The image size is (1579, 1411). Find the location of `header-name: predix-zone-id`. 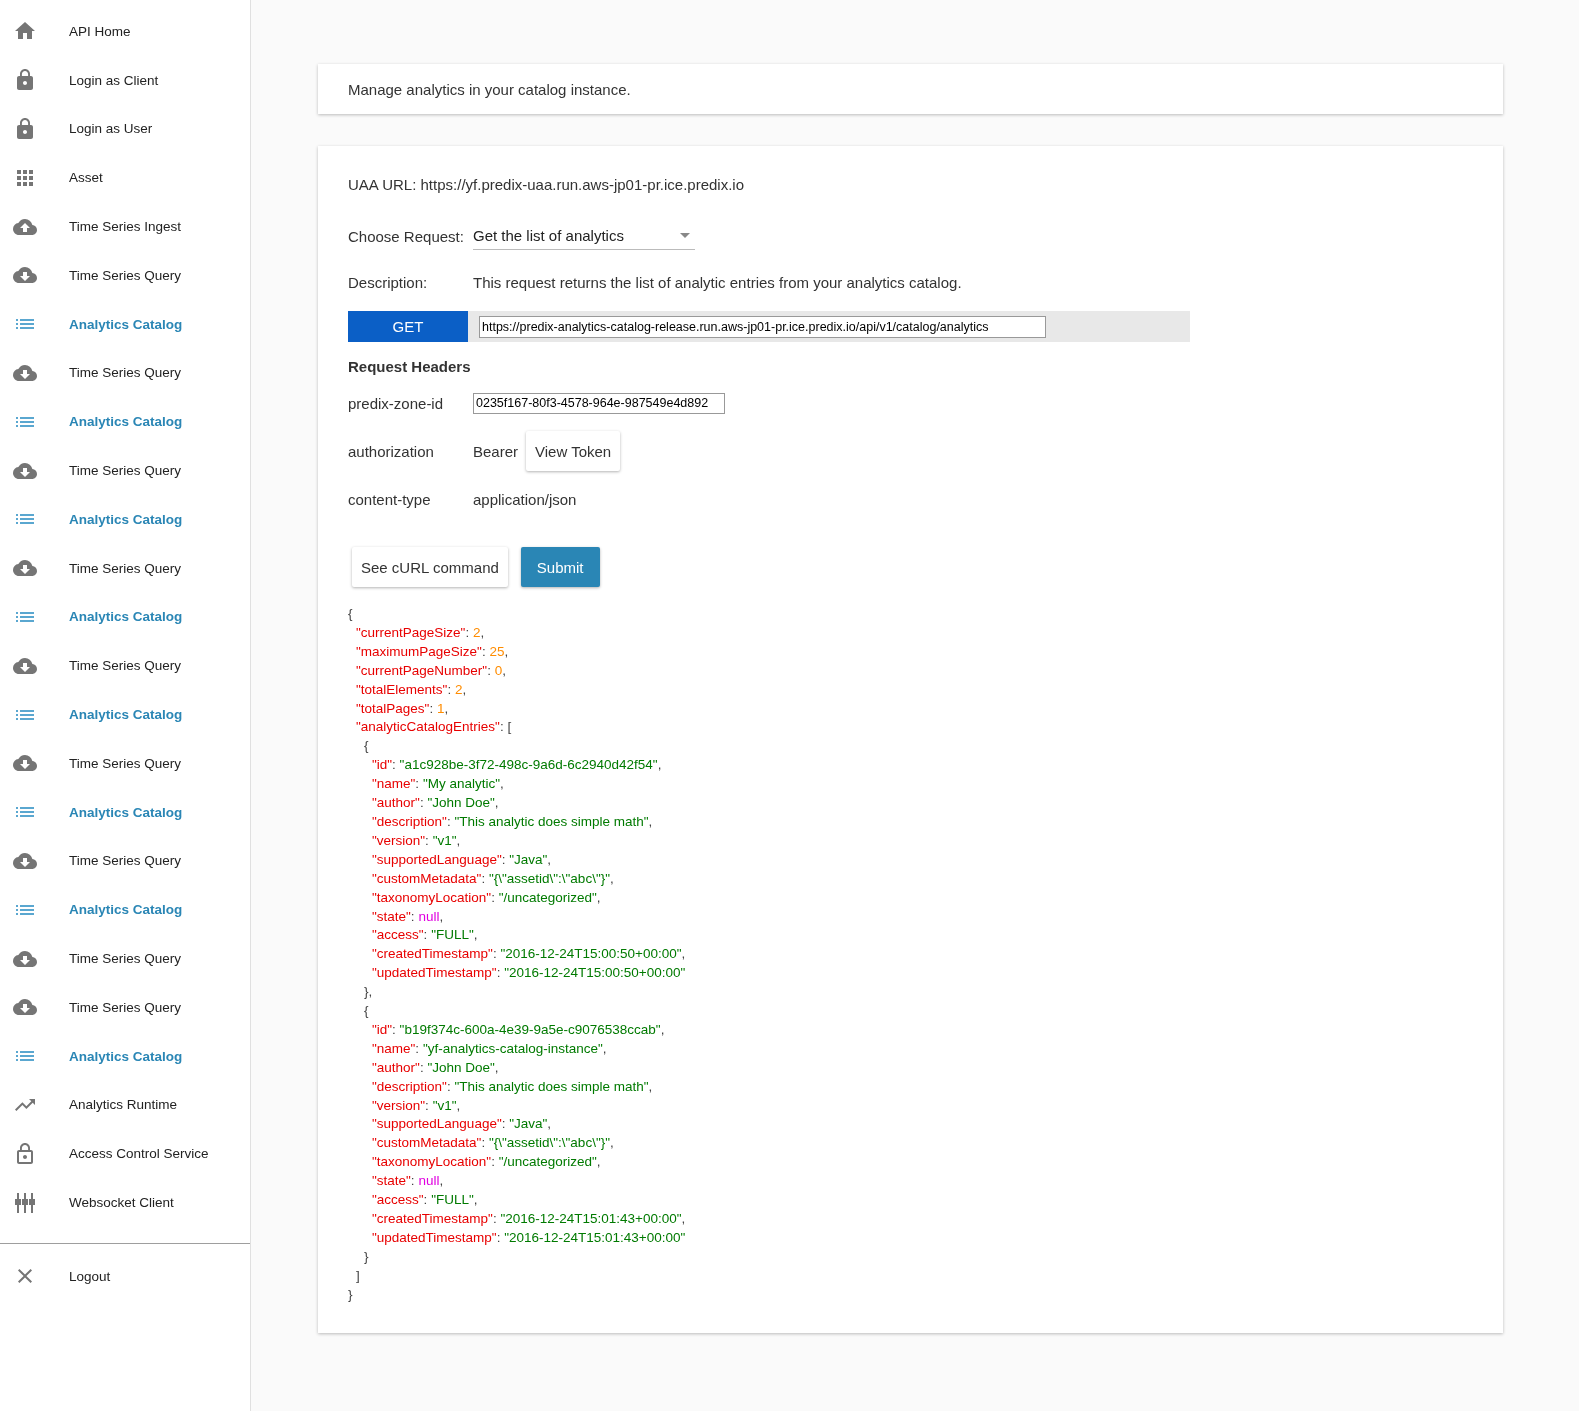

header-name: predix-zone-id is located at coordinates (396, 403).